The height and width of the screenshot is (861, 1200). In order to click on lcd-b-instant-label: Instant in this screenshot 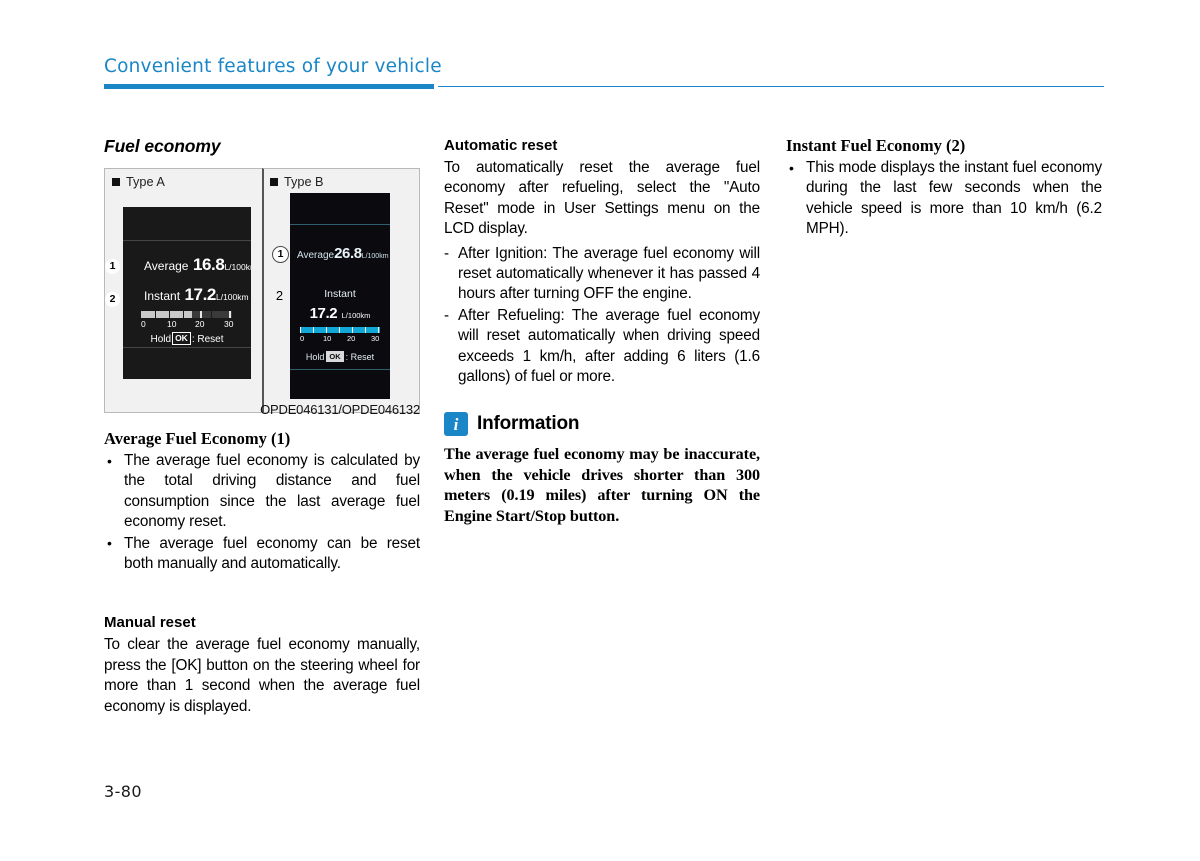, I will do `click(340, 294)`.